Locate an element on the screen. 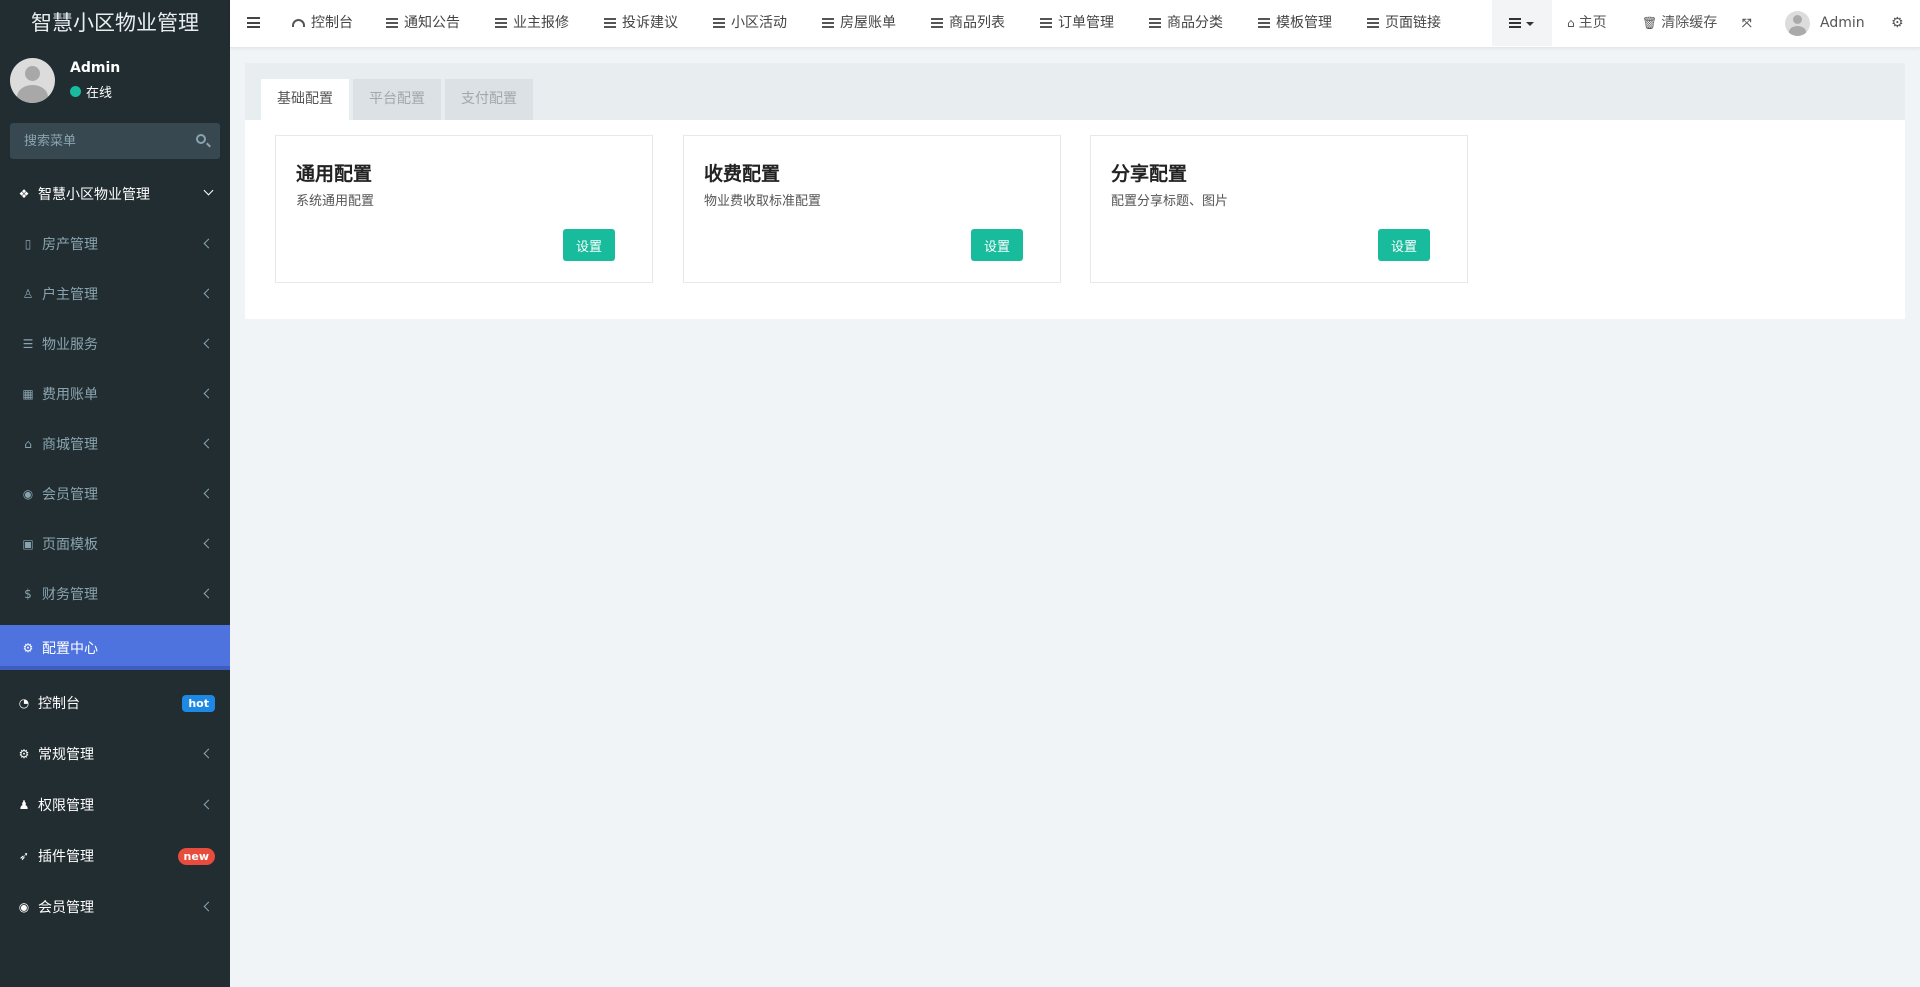 The image size is (1920, 987). dollar-icon: $ is located at coordinates (28, 594).